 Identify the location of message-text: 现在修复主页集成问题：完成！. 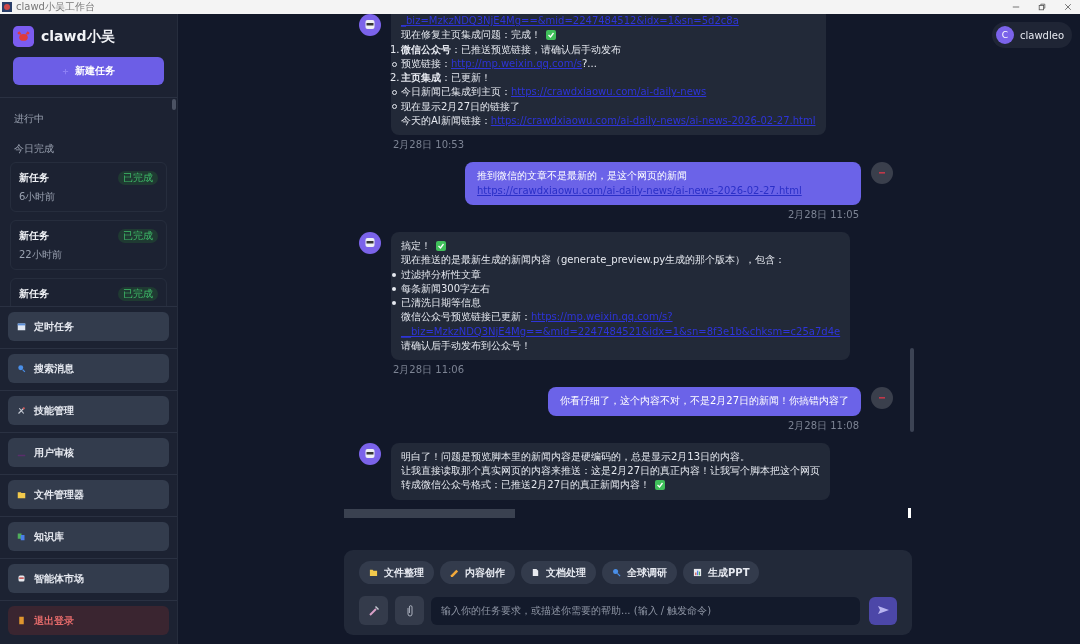
(471, 35).